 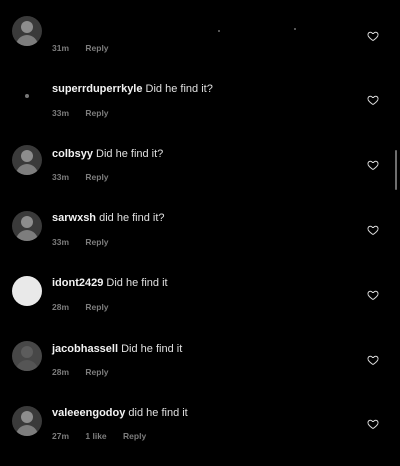 I want to click on comment-text: superrduperrkyle Did he find it?, so click(x=132, y=89).